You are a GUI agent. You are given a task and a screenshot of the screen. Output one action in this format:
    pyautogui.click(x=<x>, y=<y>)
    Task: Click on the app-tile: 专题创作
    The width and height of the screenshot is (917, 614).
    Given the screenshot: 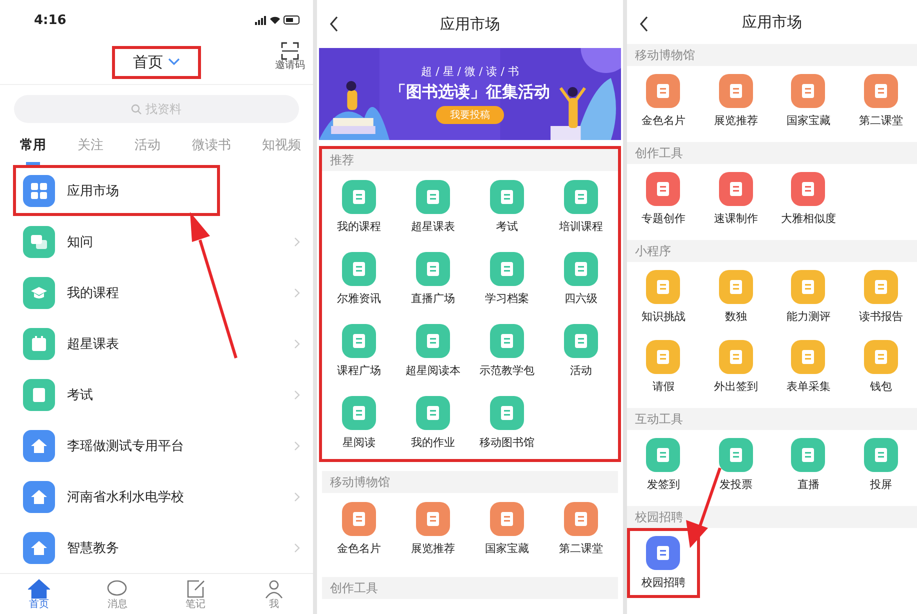 What is the action you would take?
    pyautogui.click(x=663, y=199)
    